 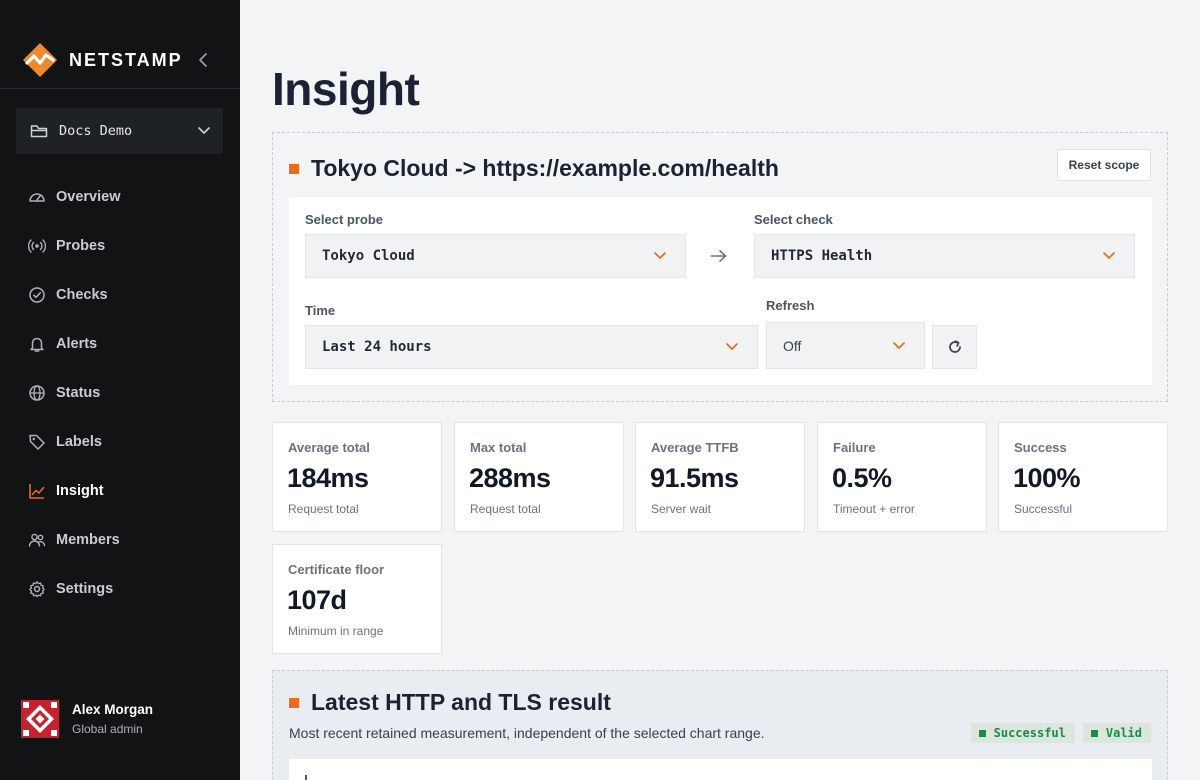 What do you see at coordinates (120, 343) in the screenshot?
I see `sidebar-item-alerts: Alerts` at bounding box center [120, 343].